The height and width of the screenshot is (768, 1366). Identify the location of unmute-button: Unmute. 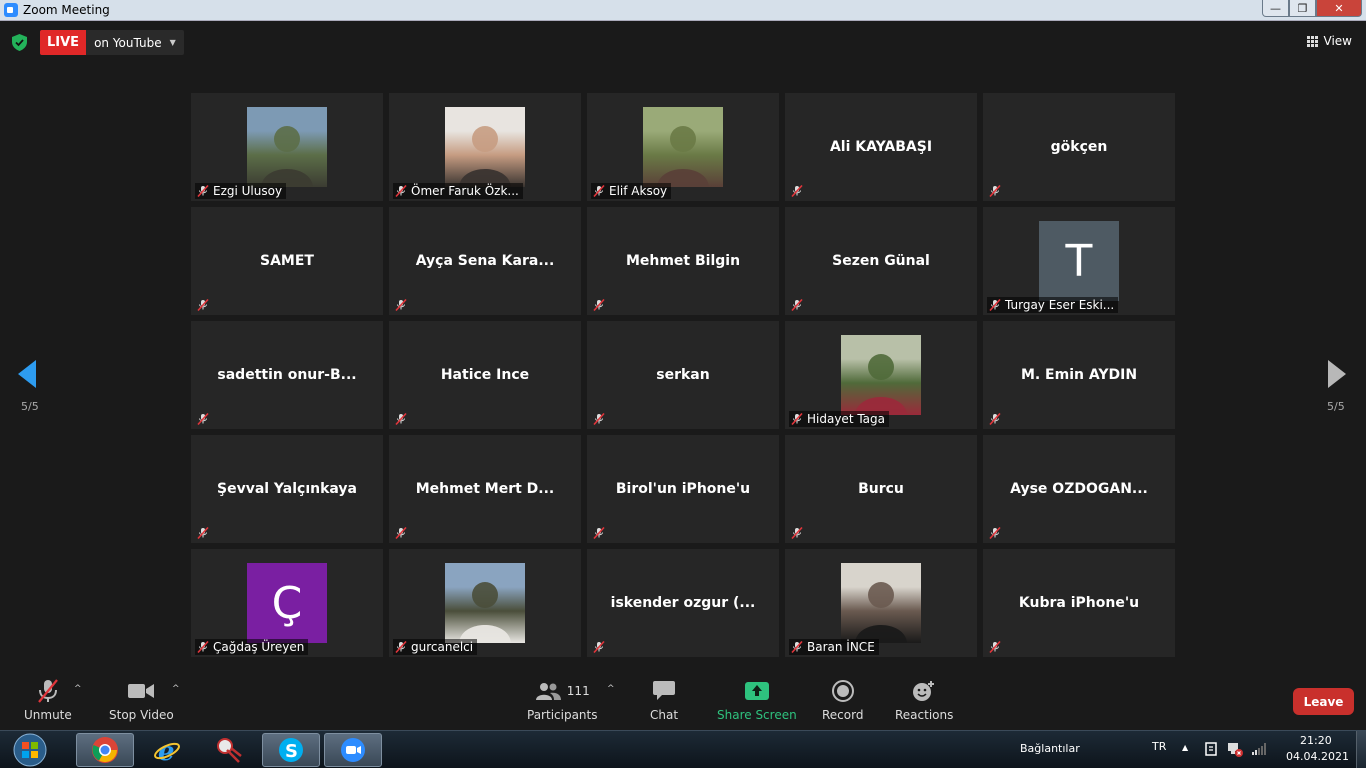
(48, 700).